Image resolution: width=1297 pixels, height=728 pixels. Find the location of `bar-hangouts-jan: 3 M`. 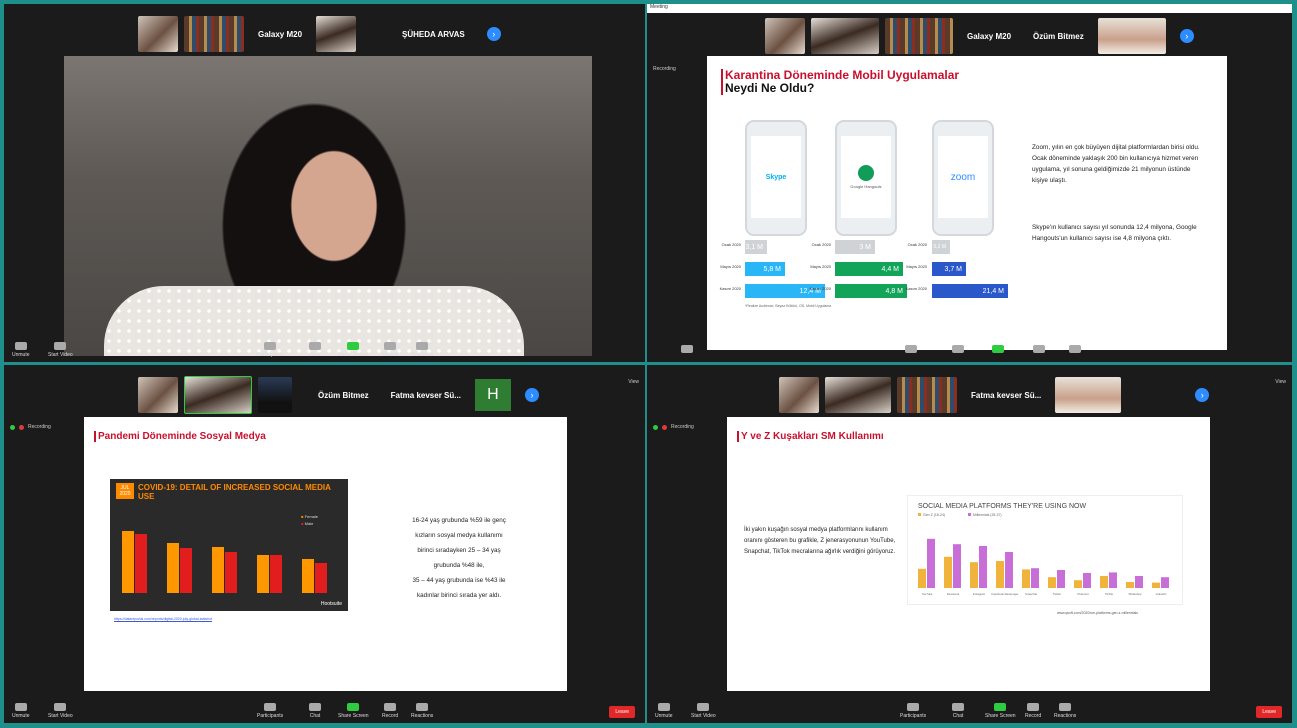

bar-hangouts-jan: 3 M is located at coordinates (855, 247).